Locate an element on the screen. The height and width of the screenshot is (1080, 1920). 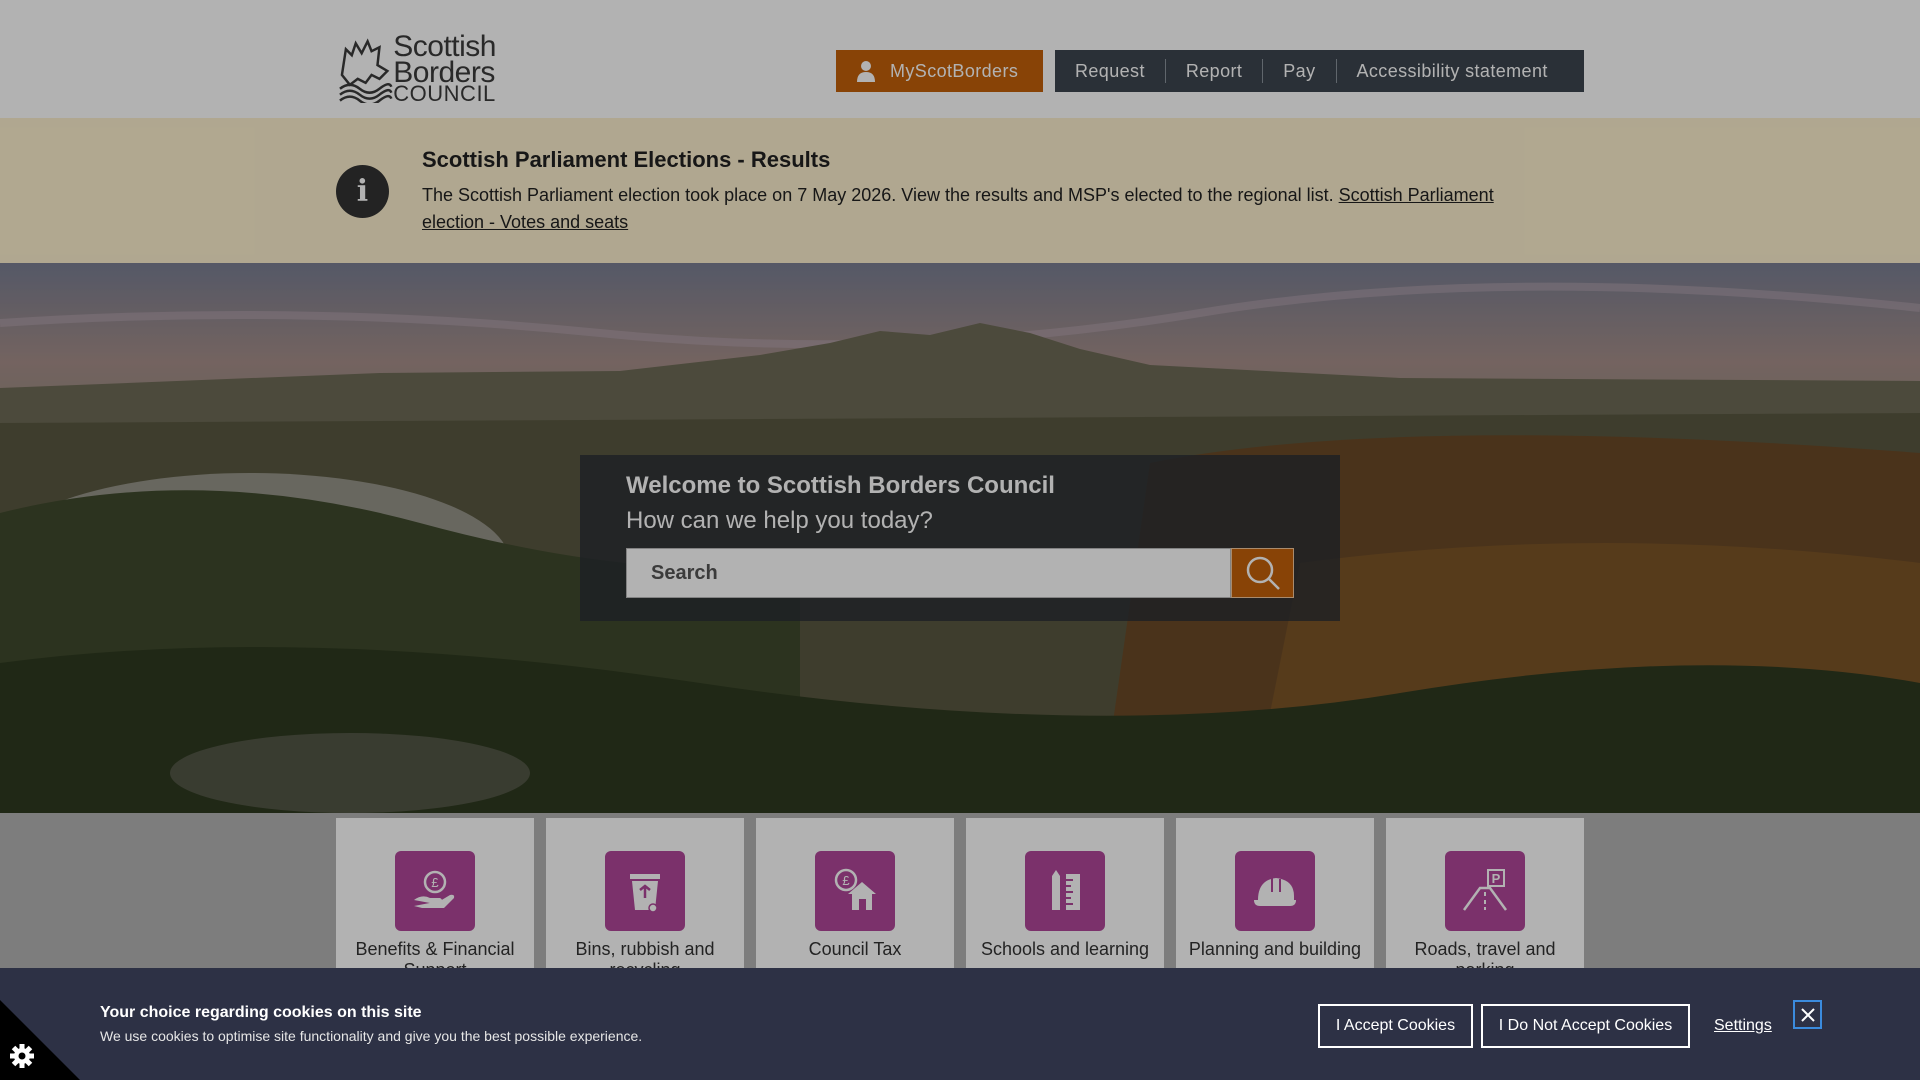
cookie-settings-link: Settings is located at coordinates (1743, 1026).